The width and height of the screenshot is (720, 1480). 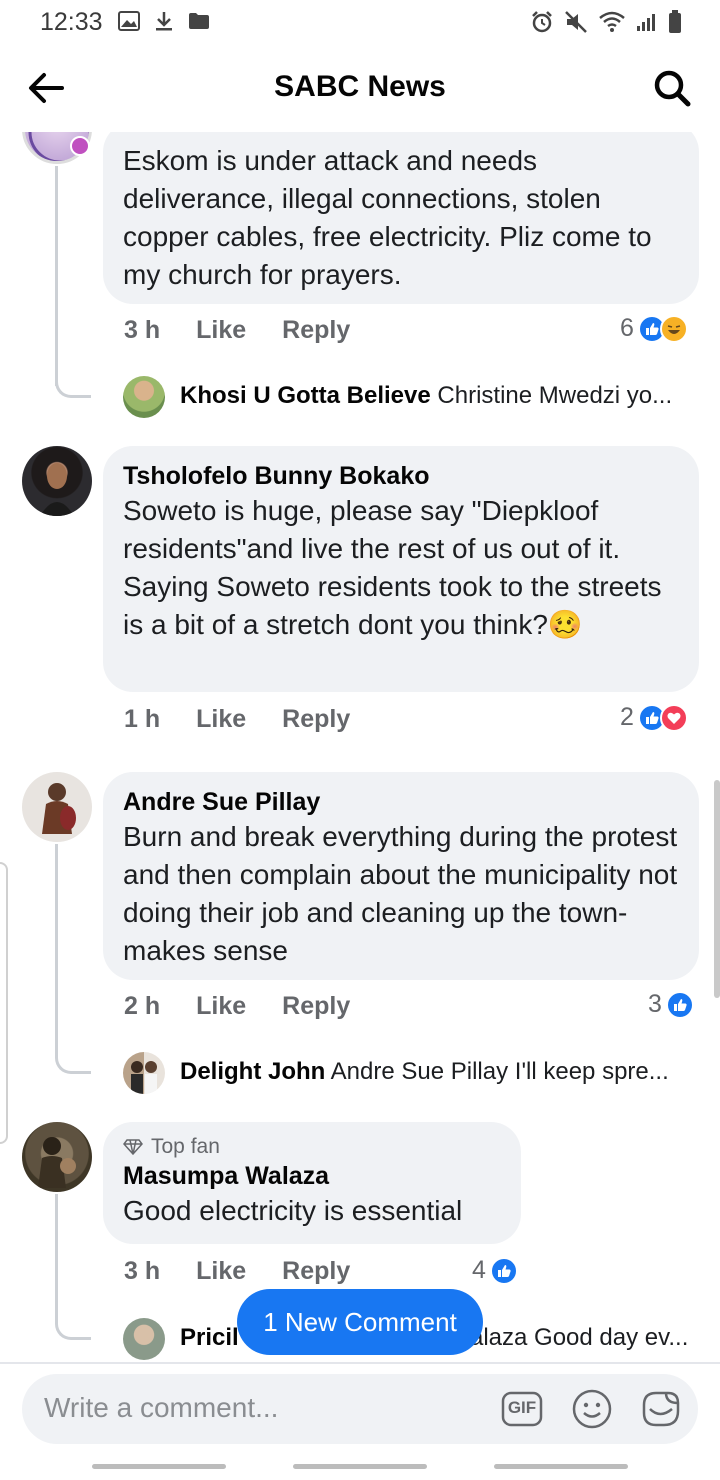 I want to click on reply-author: Khosi U Gotta Believe, so click(x=305, y=395).